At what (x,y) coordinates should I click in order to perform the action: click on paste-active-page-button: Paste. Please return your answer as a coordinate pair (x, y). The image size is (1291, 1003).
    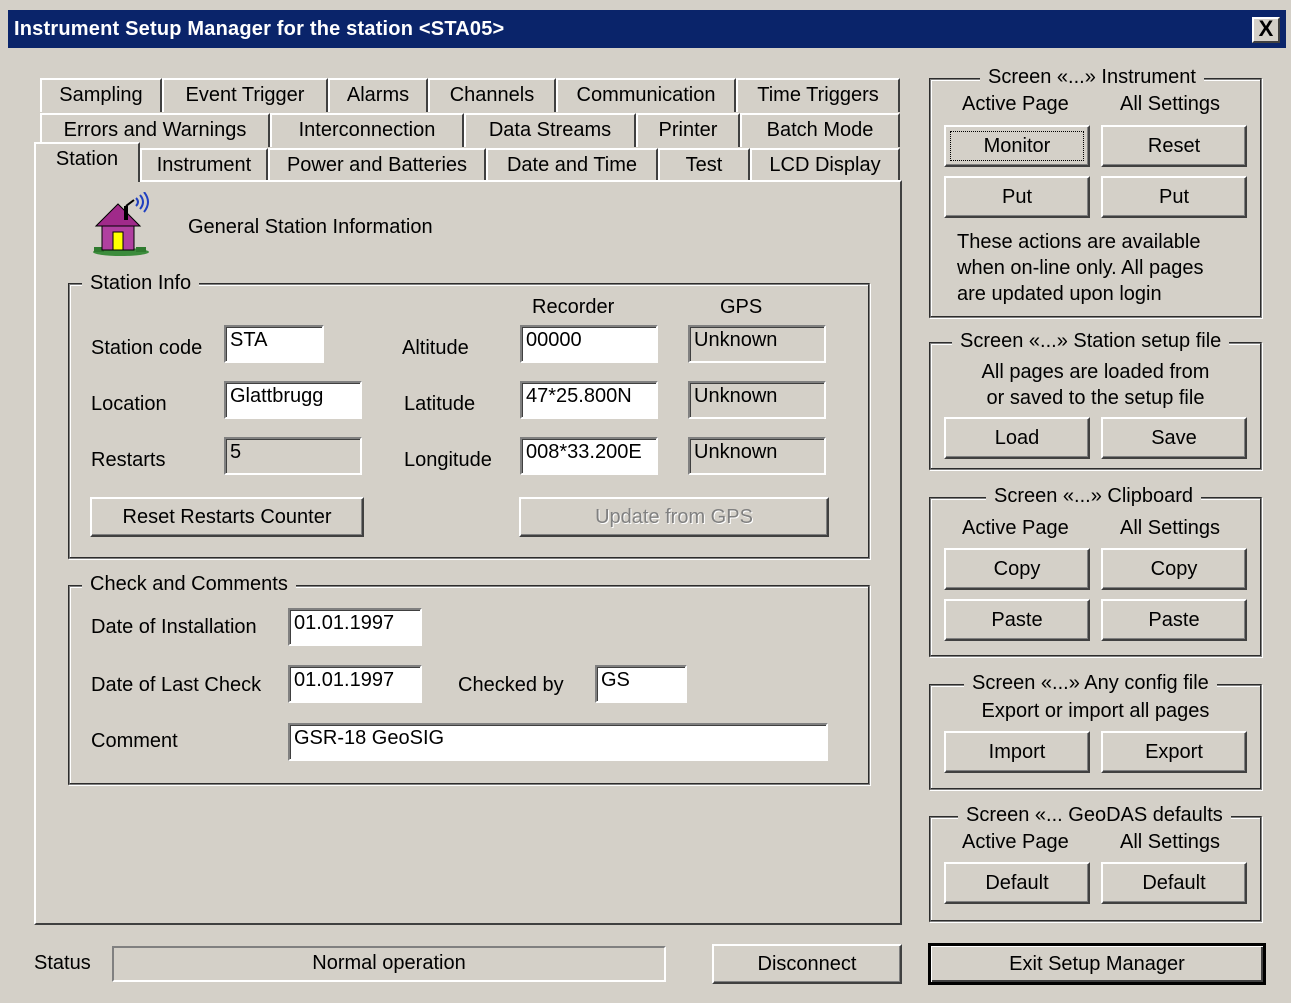
    Looking at the image, I should click on (1017, 620).